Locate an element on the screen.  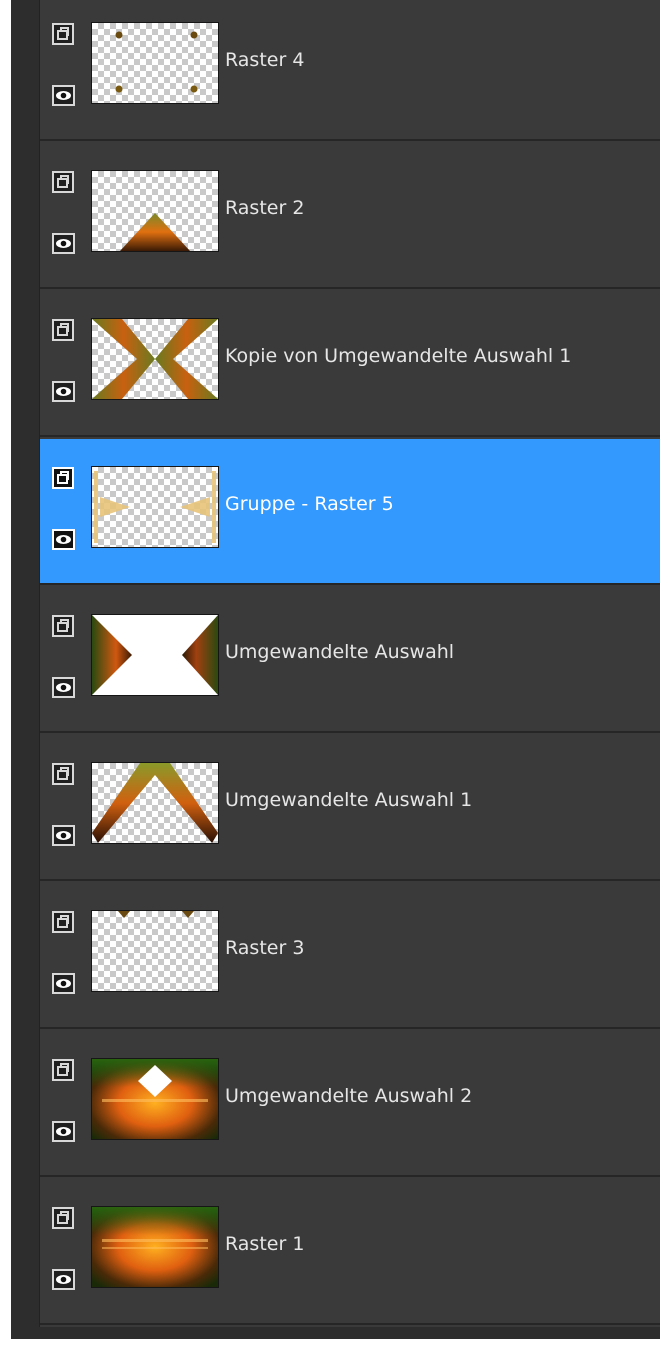
layer-row-gruppe-raster-5: Gruppe - Raster 5 is located at coordinates (350, 512).